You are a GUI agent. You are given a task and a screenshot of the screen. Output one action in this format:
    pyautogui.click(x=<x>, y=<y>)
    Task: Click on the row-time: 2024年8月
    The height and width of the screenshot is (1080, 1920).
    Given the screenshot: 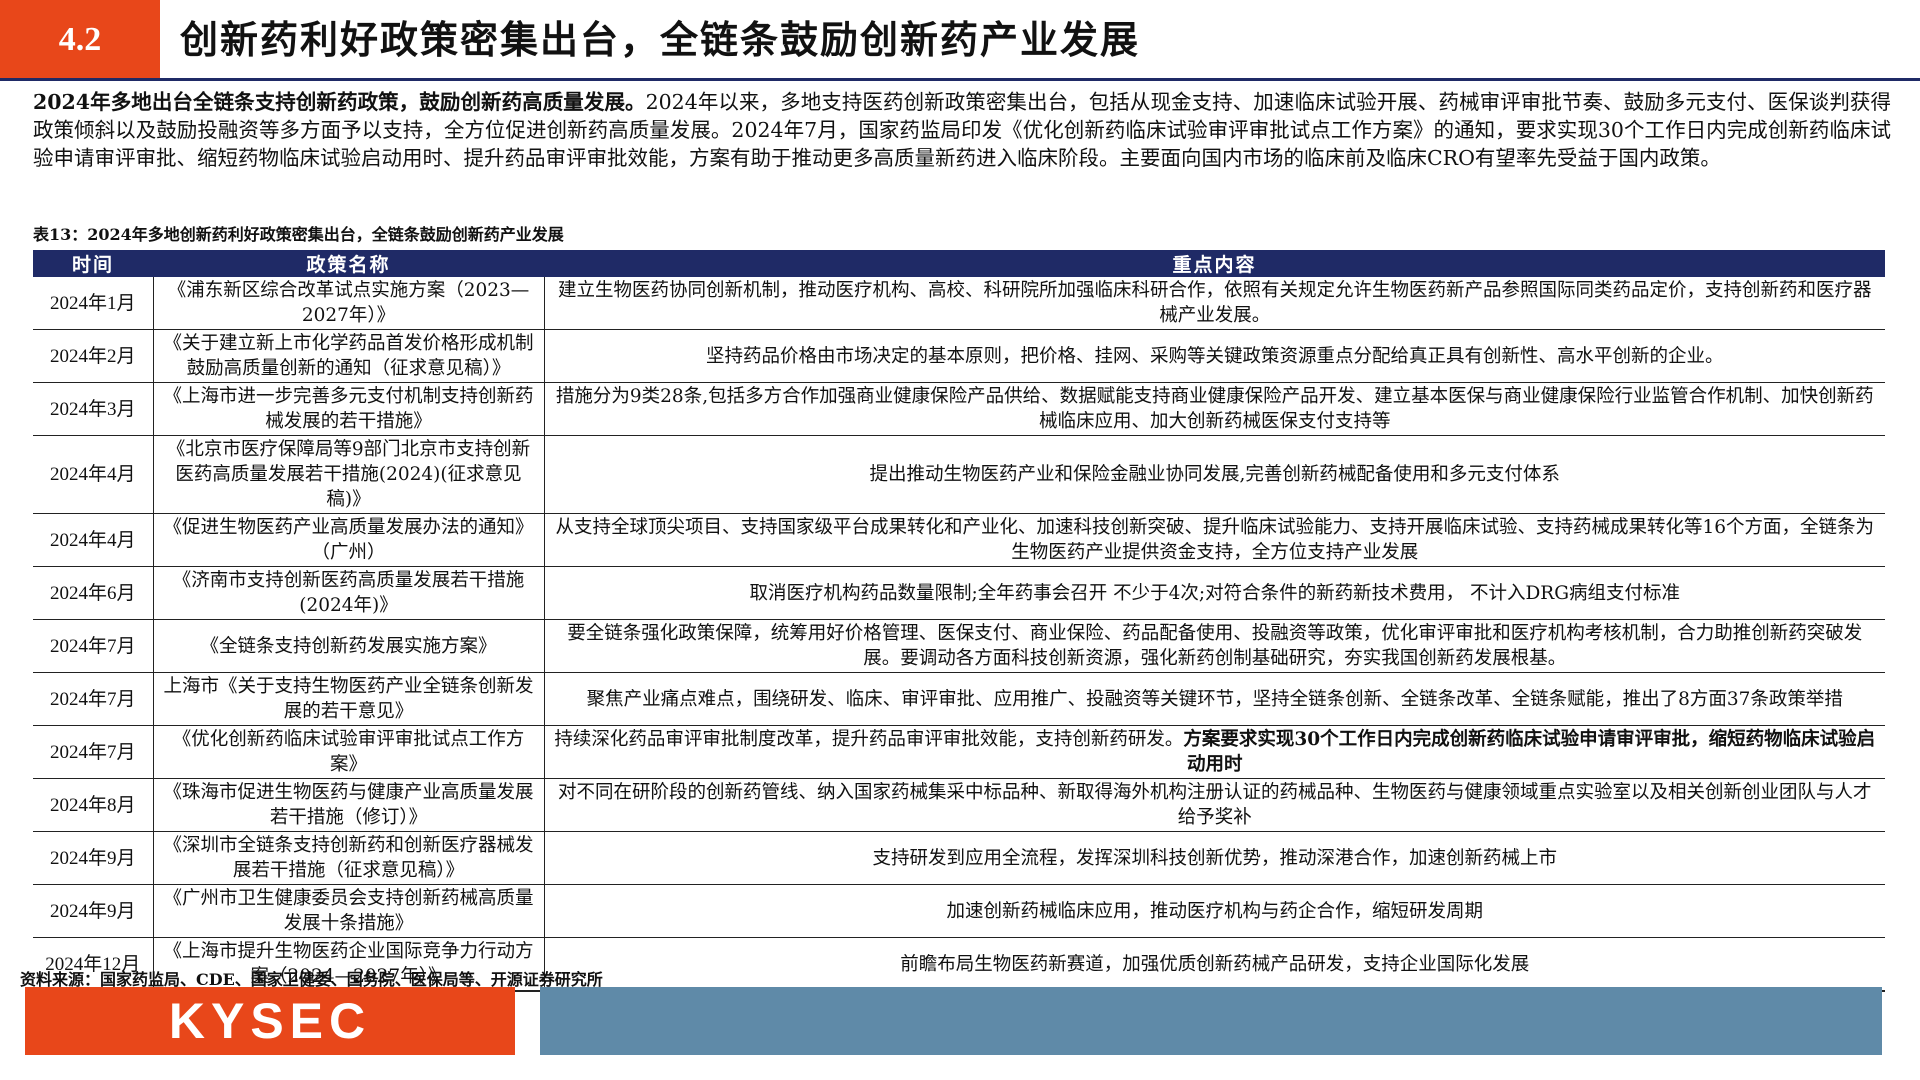 What is the action you would take?
    pyautogui.click(x=93, y=805)
    